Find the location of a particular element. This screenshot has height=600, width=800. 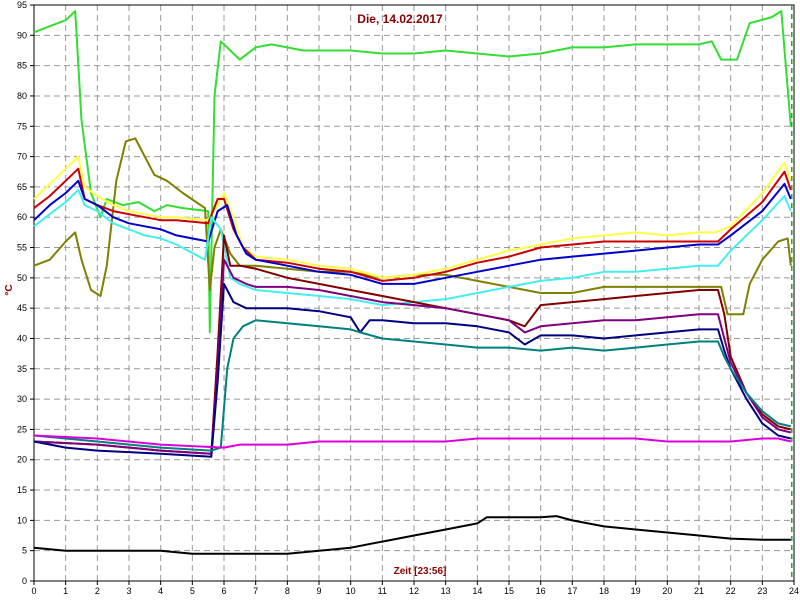

x-tick-label: 19 is located at coordinates (636, 591).